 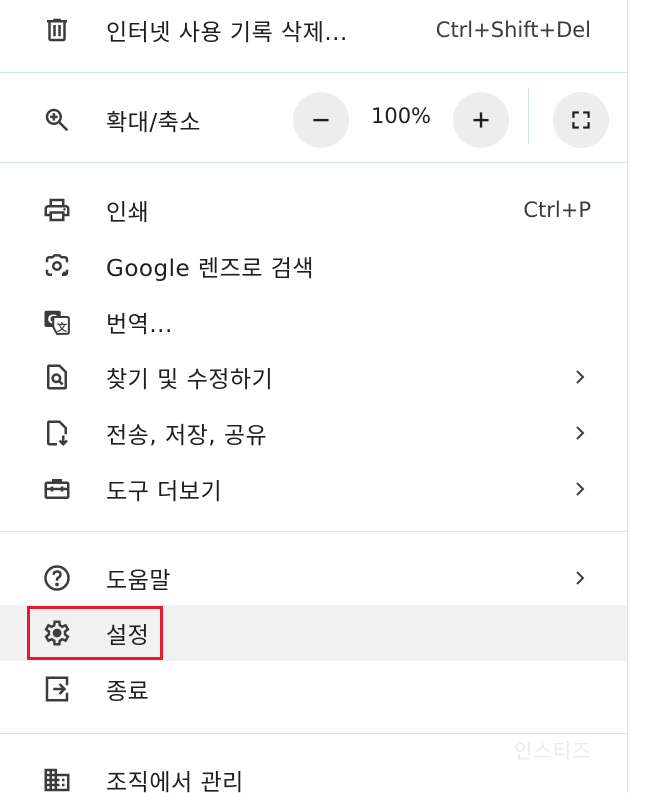 What do you see at coordinates (557, 210) in the screenshot?
I see `shortcut-text: Ctrl+P` at bounding box center [557, 210].